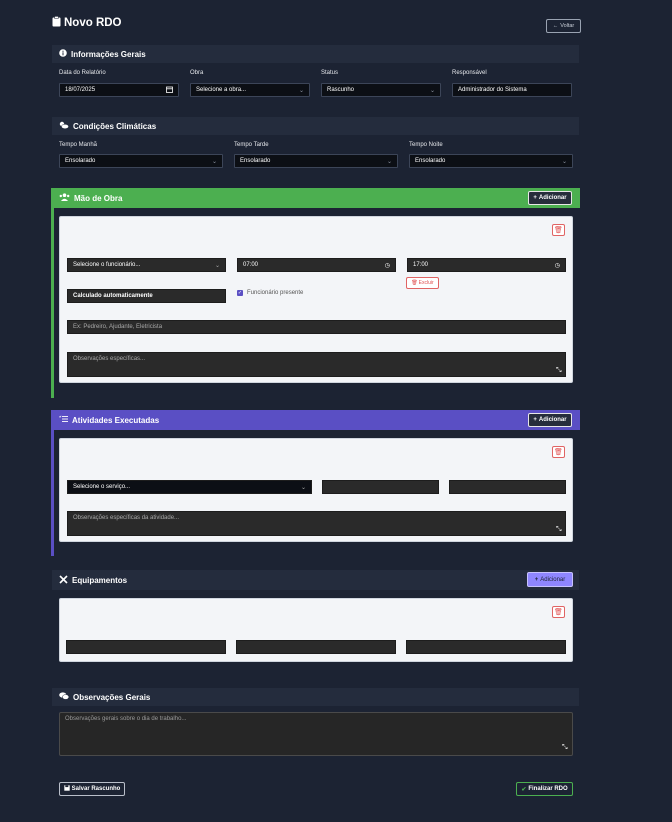 The width and height of the screenshot is (672, 822). Describe the element at coordinates (189, 487) in the screenshot. I see `service-select: Selecione o serviço... ⌄` at that location.